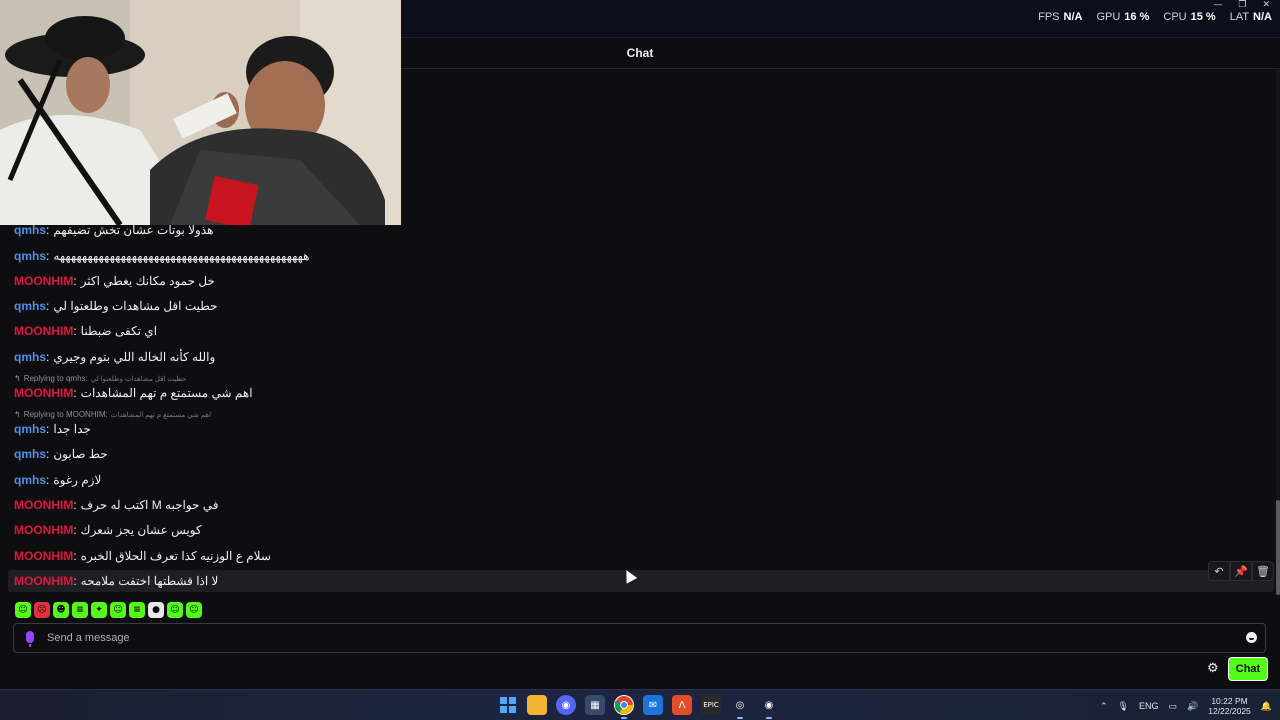  I want to click on send-message-input, so click(637, 638).